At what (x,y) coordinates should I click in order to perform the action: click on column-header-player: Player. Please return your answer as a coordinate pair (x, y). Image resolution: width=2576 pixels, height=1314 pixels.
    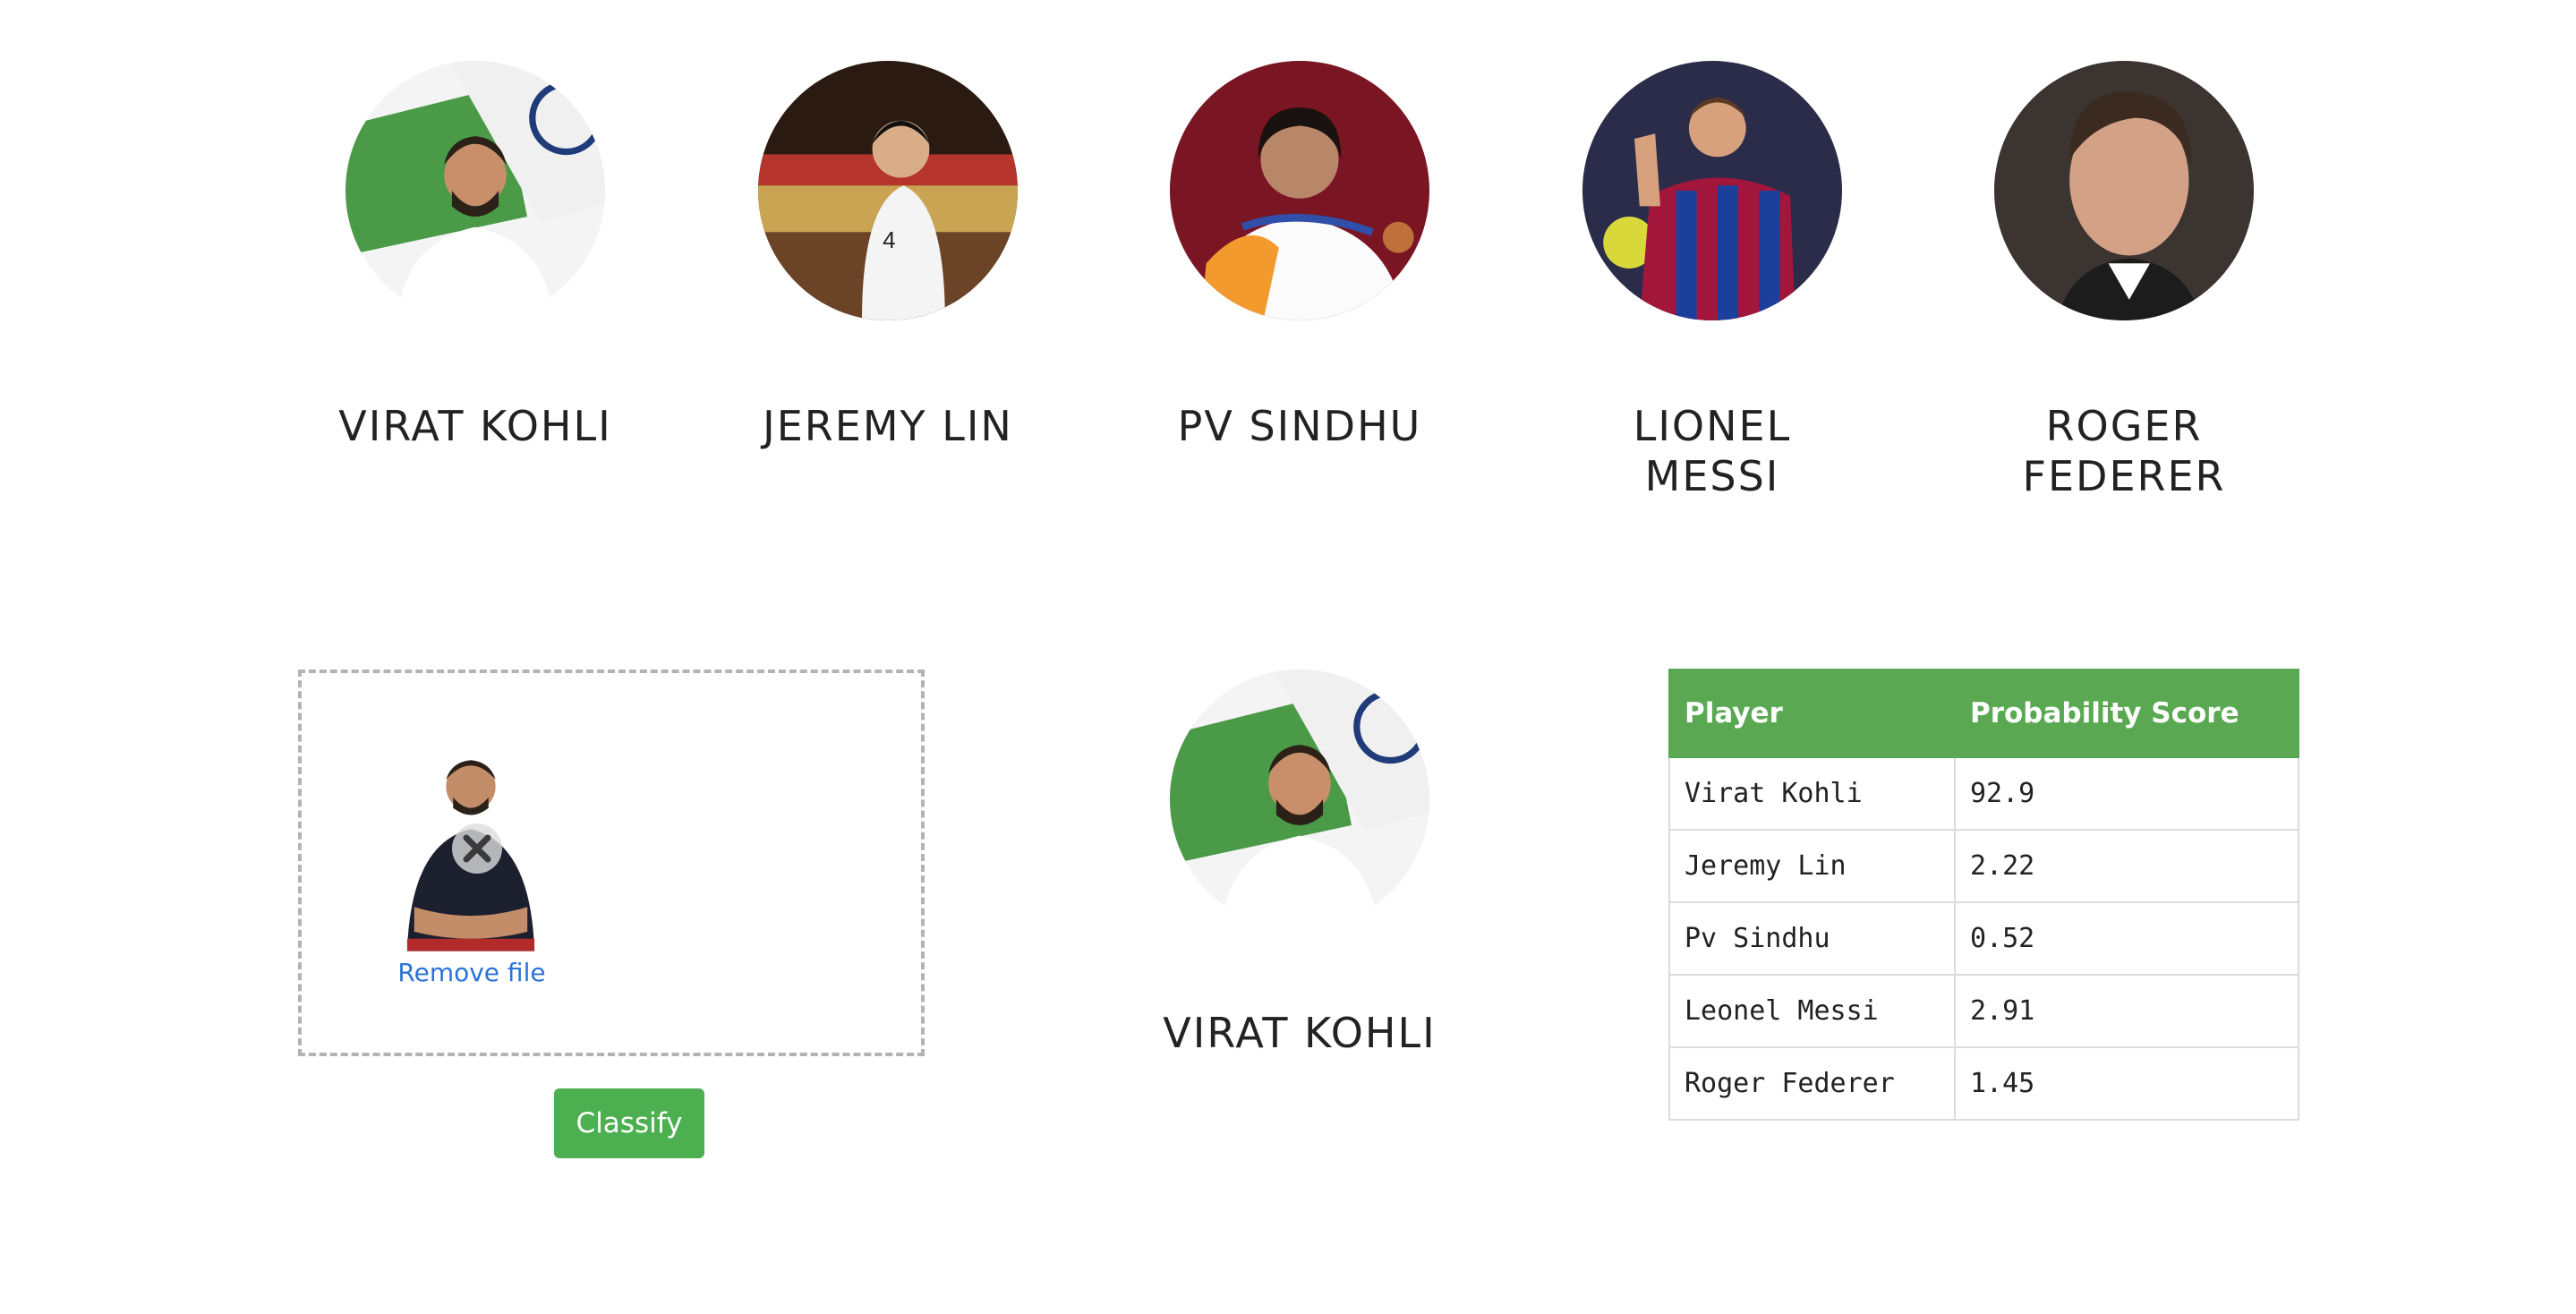
    Looking at the image, I should click on (1812, 713).